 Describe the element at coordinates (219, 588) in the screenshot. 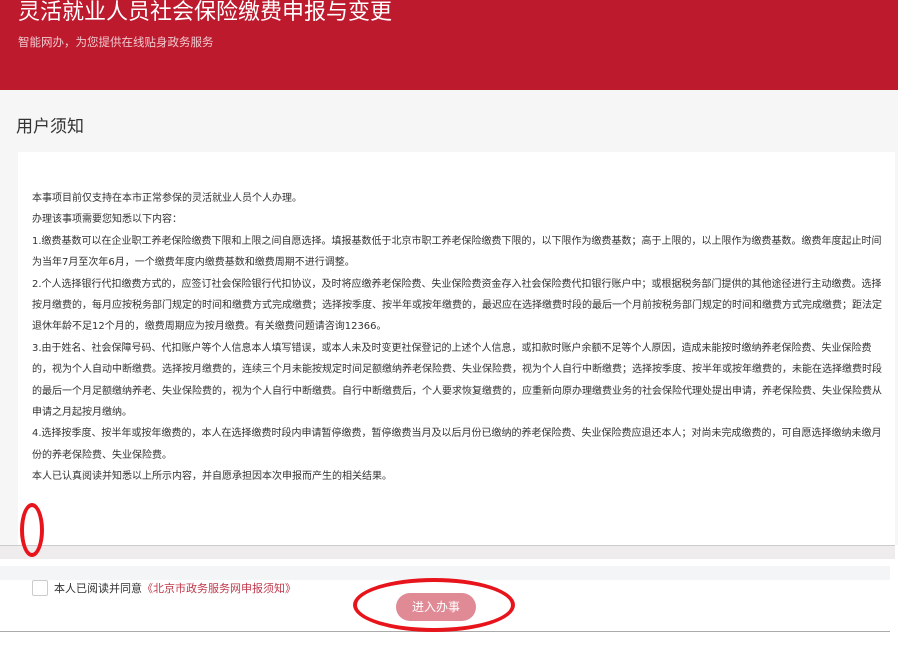

I see `agreement-link: 《北京市政务服务网申报须知》` at that location.